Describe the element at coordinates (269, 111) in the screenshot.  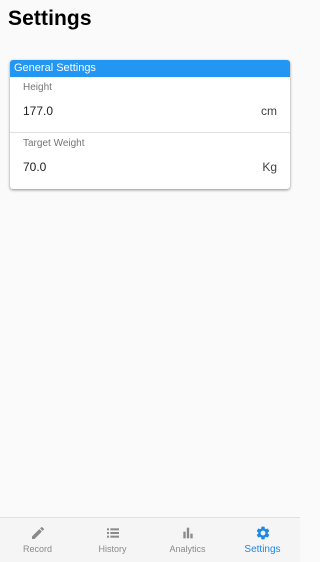
I see `height-unit: cm` at that location.